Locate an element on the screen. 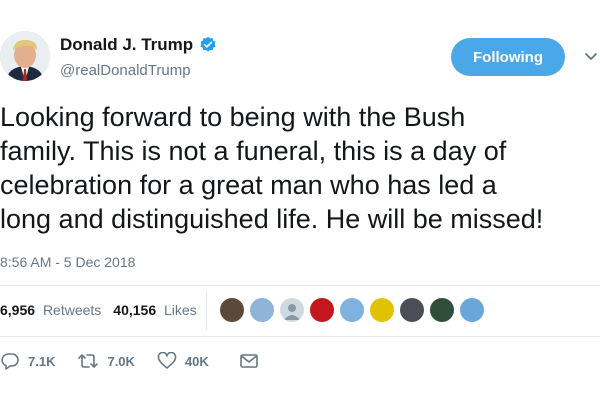 The width and height of the screenshot is (600, 400). retweets-stat: 6,956 Retweets is located at coordinates (50, 310).